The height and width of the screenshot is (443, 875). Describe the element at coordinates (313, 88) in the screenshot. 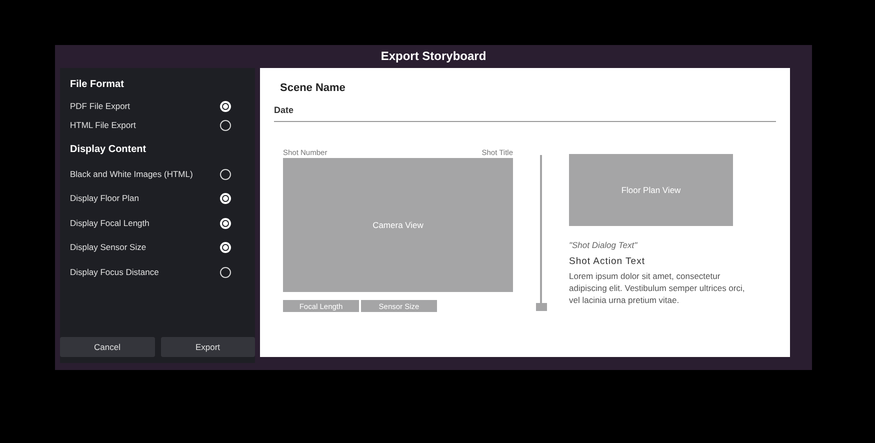

I see `scene-name: Scene Name` at that location.